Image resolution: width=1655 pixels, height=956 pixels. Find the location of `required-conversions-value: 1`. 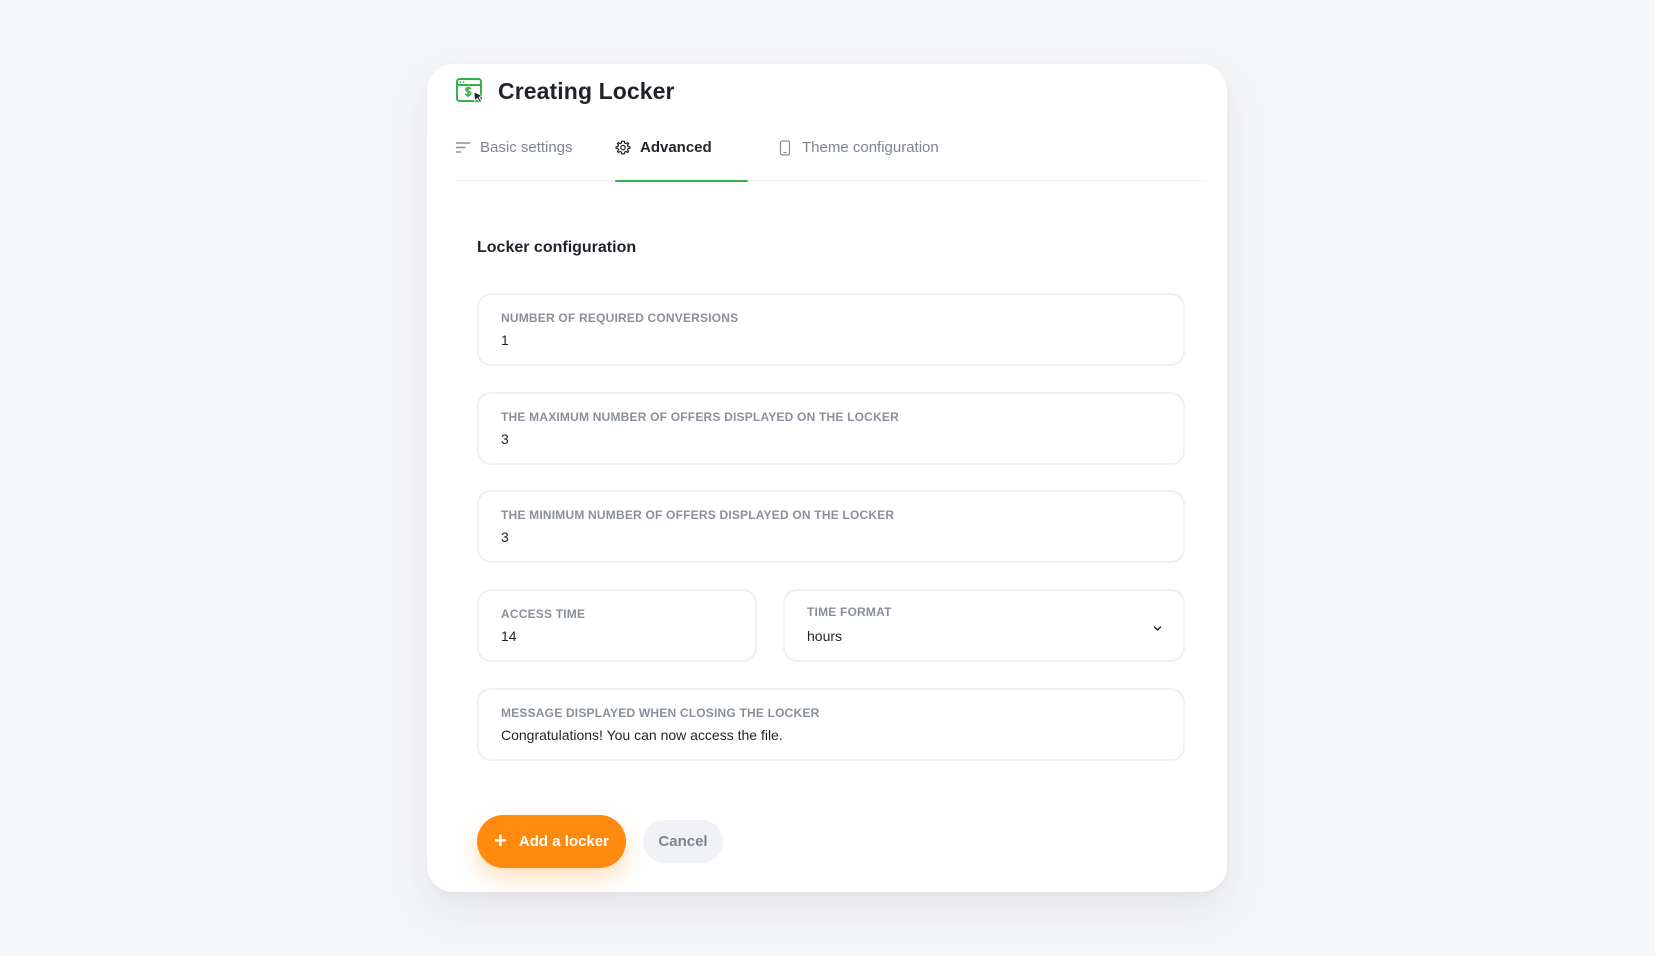

required-conversions-value: 1 is located at coordinates (831, 340).